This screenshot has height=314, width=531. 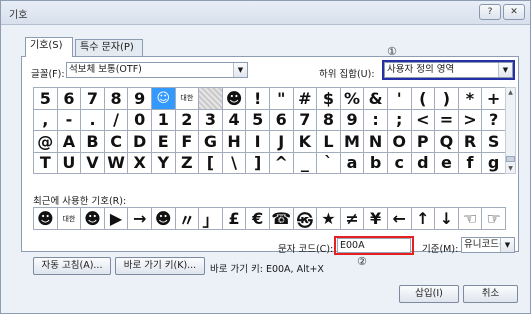 What do you see at coordinates (423, 163) in the screenshot?
I see `symbol-cell-3-16: d` at bounding box center [423, 163].